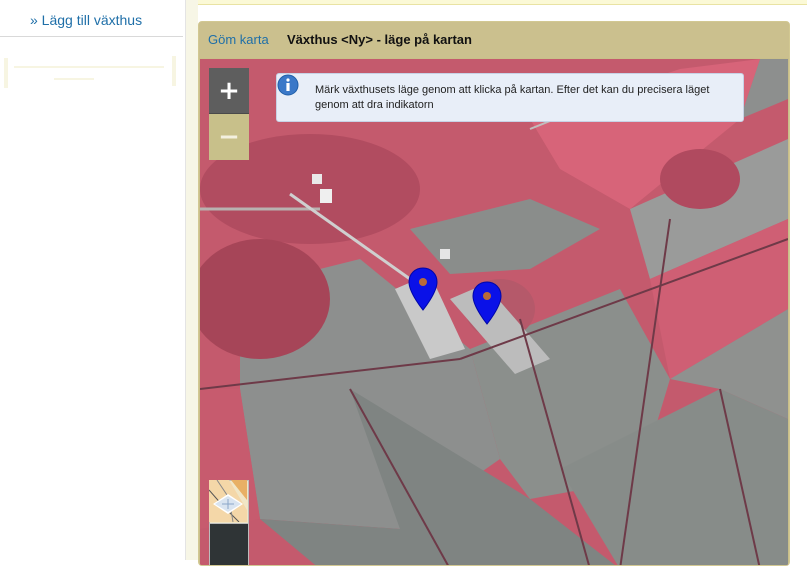 This screenshot has height=566, width=807. I want to click on top-notice-strip, so click(502, 2).